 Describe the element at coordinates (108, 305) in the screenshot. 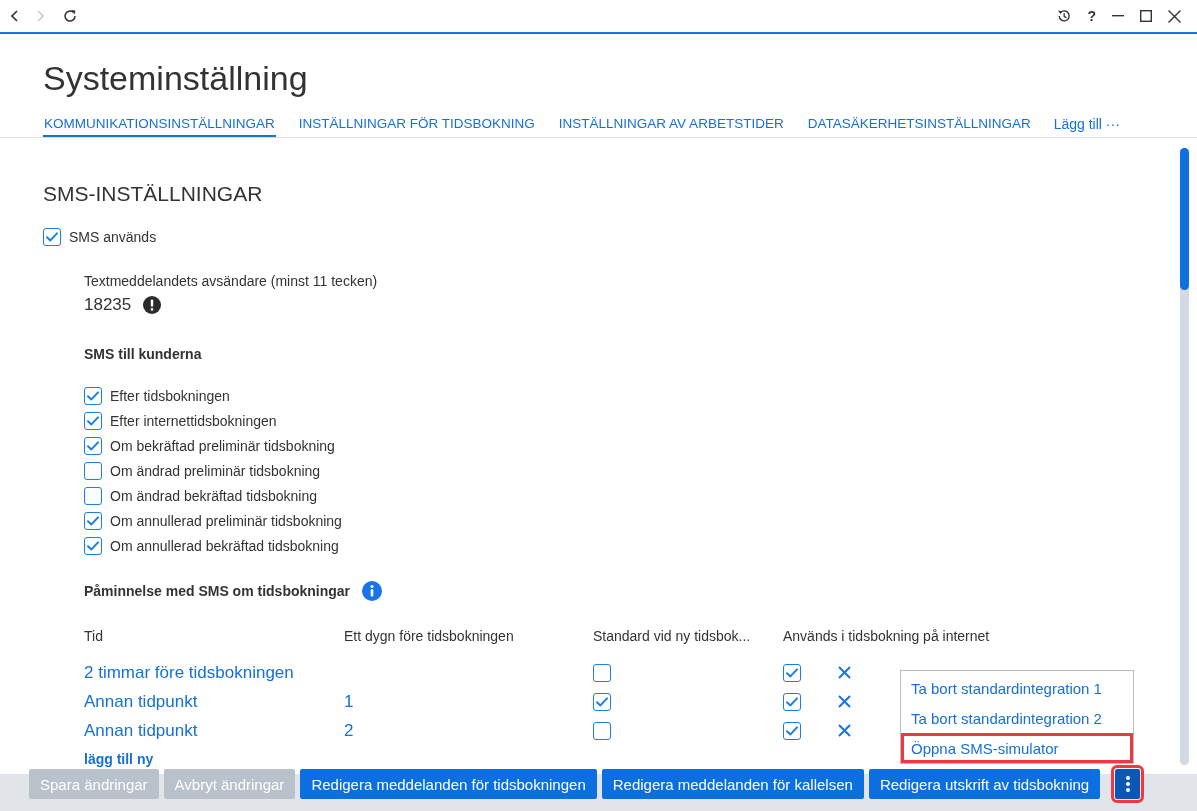

I see `field-value: 18235` at that location.